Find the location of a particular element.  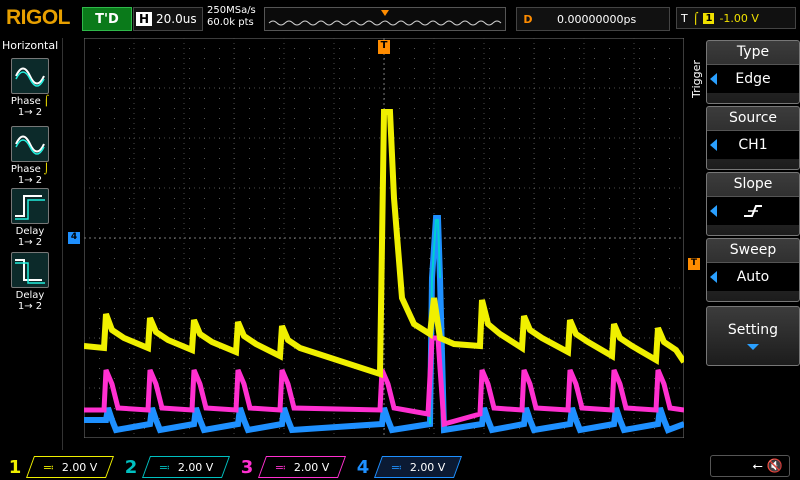

channel-3-number: 3 is located at coordinates (247, 467).